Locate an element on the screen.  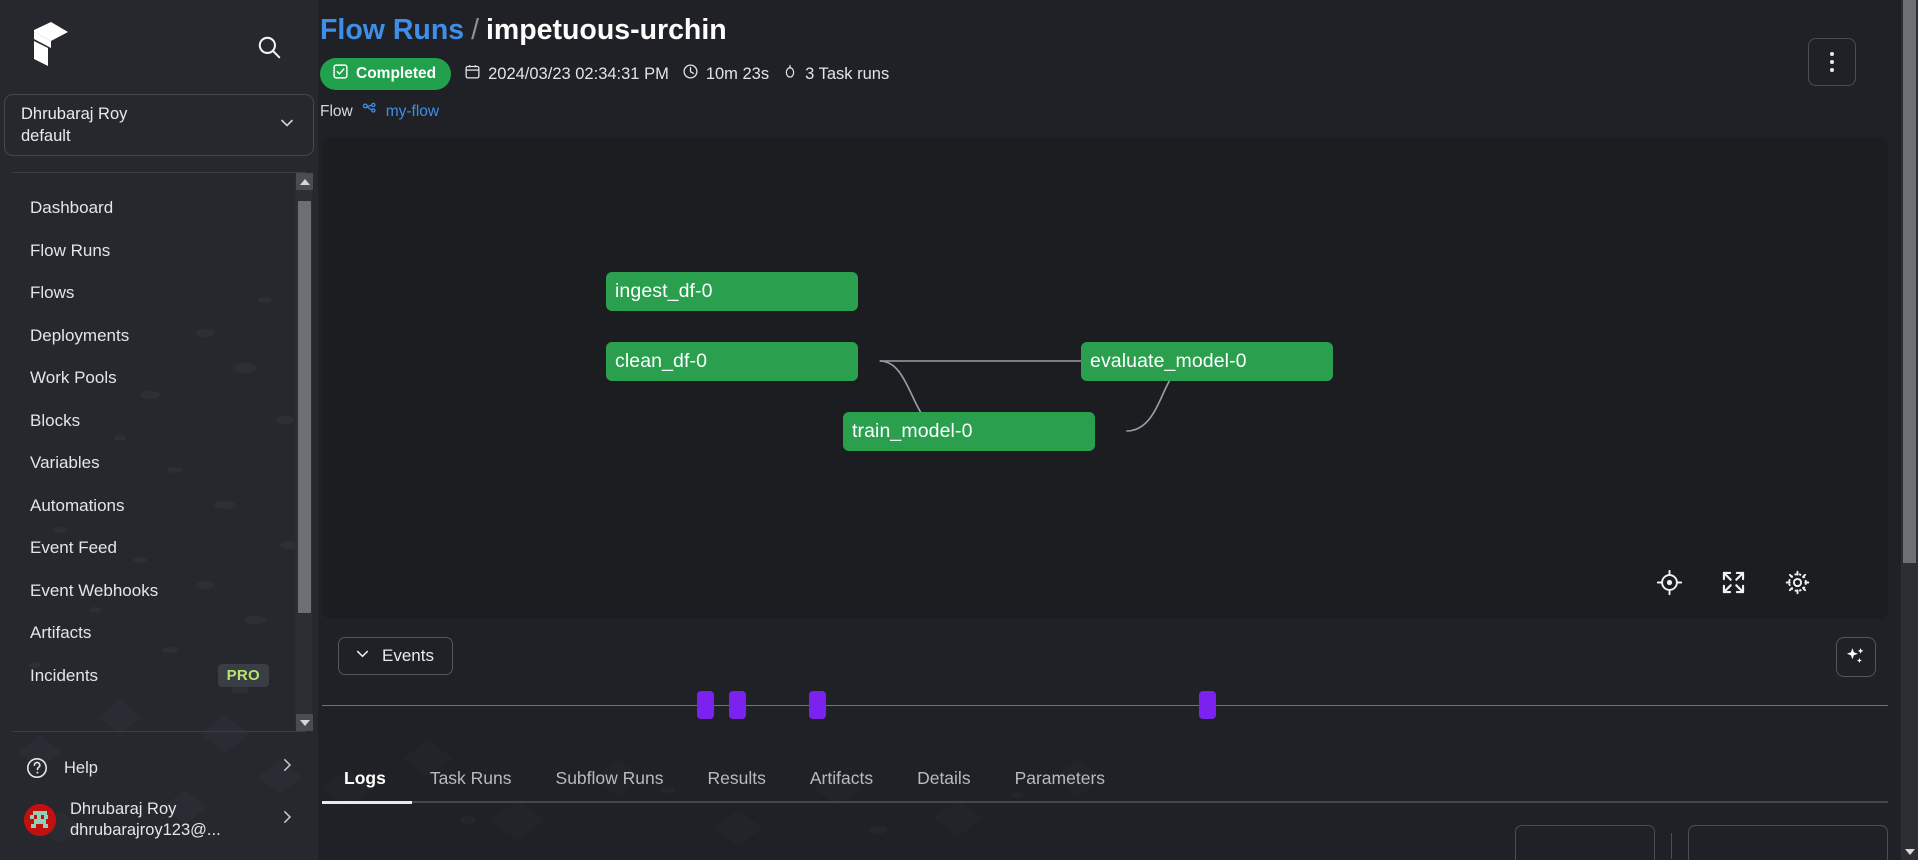
tab-details: Details is located at coordinates (944, 778).